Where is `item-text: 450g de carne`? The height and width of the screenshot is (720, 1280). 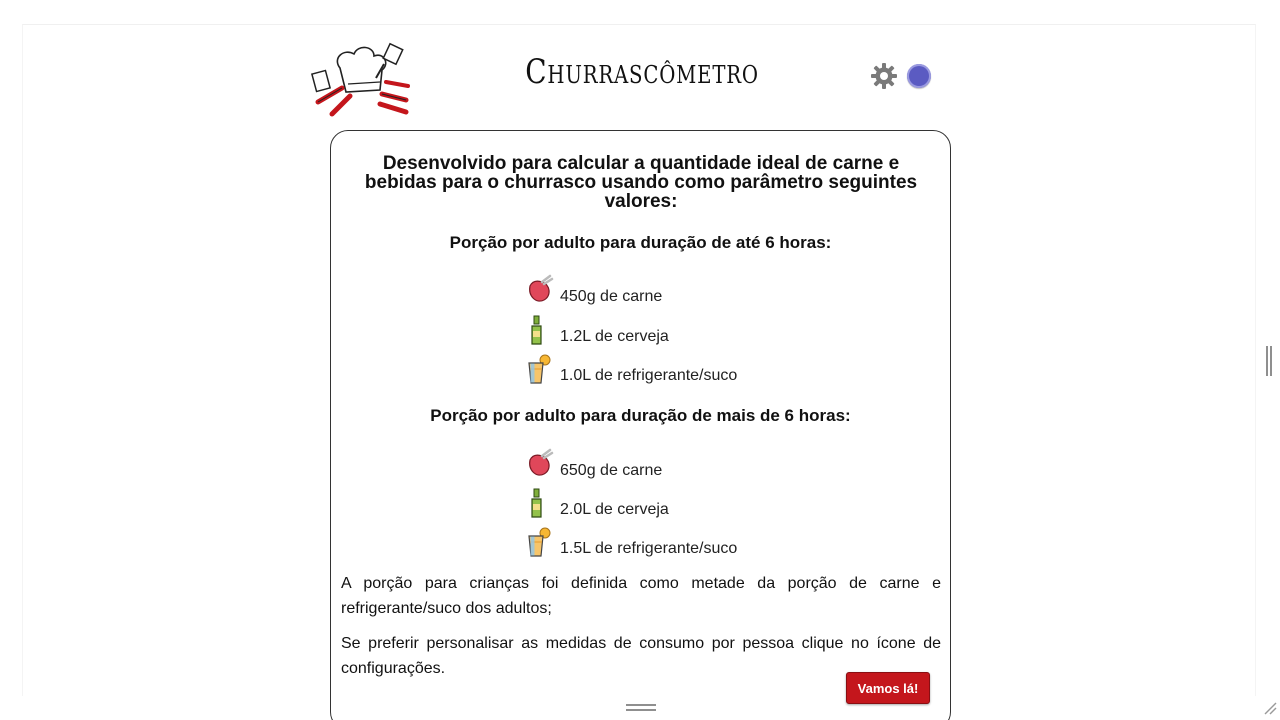 item-text: 450g de carne is located at coordinates (611, 296).